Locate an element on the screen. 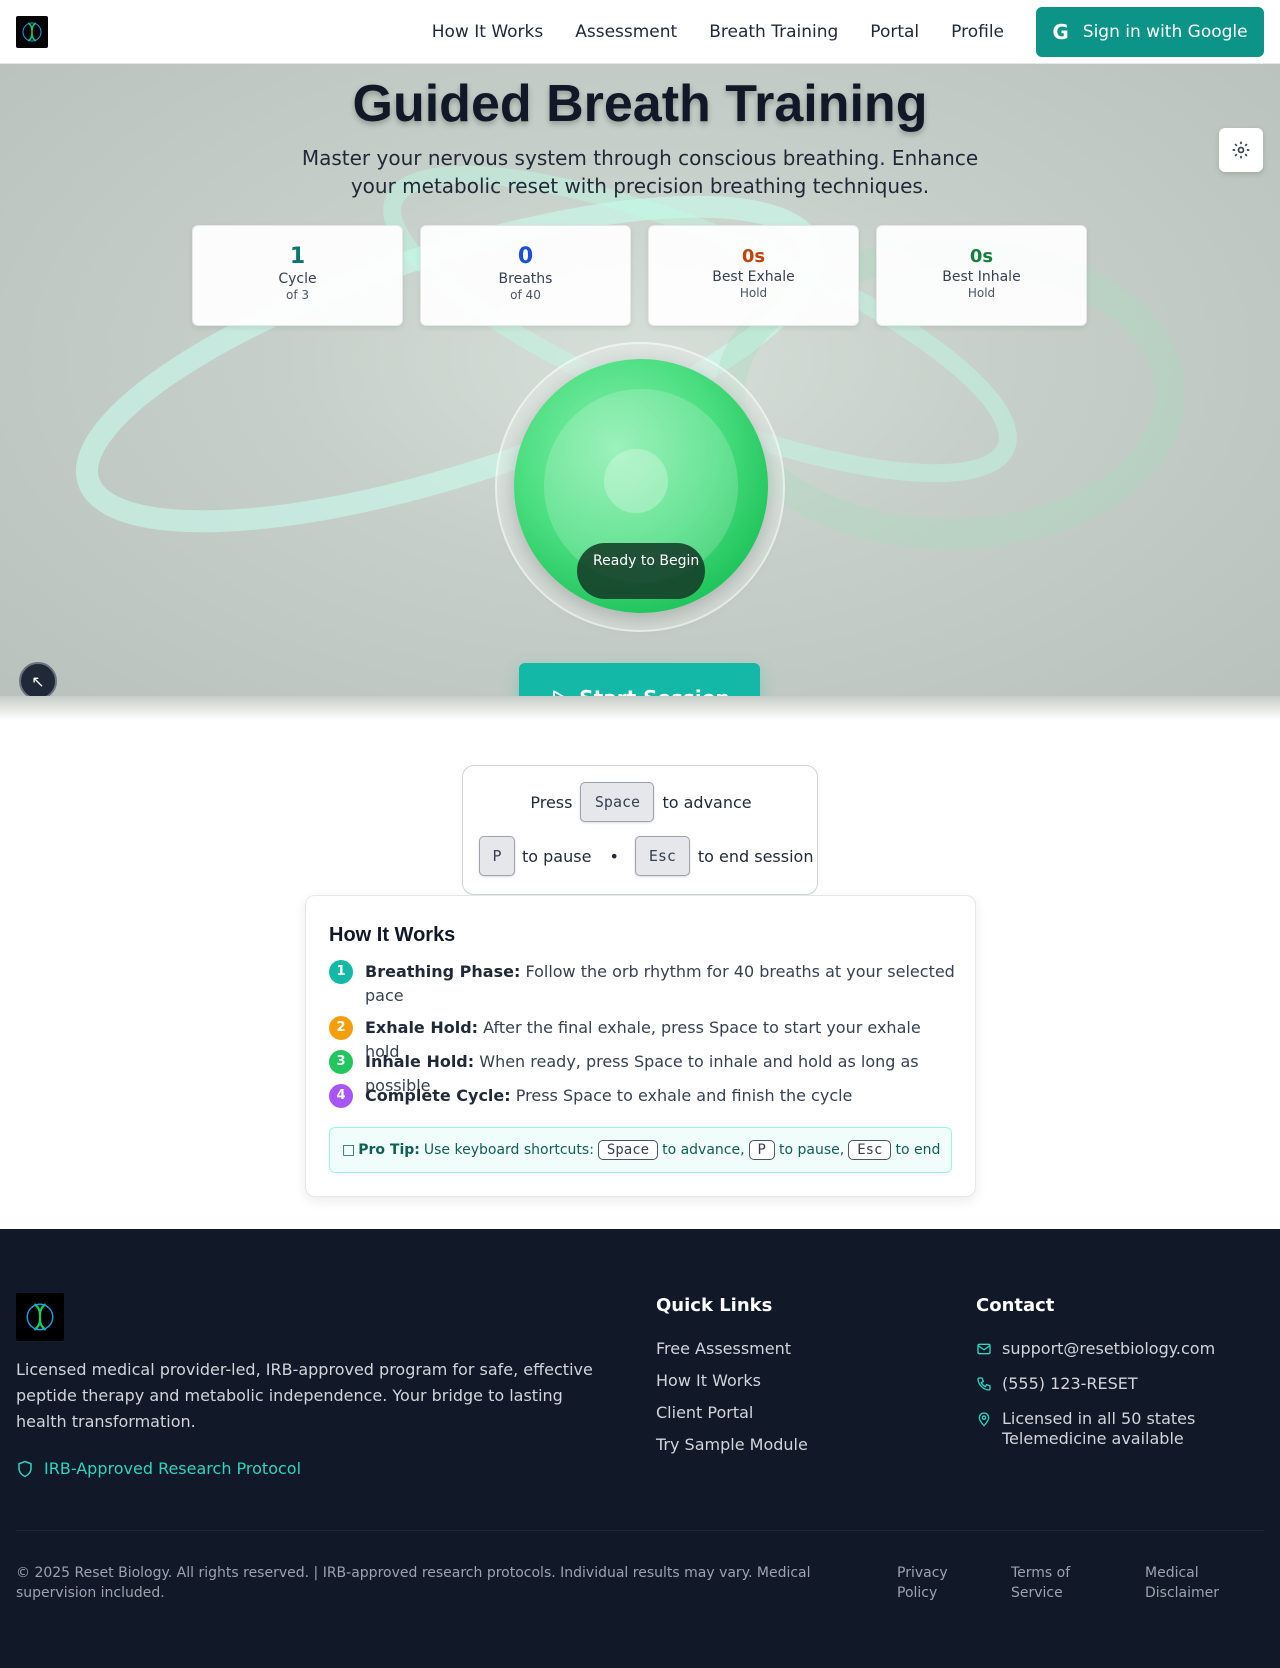 This screenshot has width=1280, height=1668. map-pin-icon is located at coordinates (984, 1419).